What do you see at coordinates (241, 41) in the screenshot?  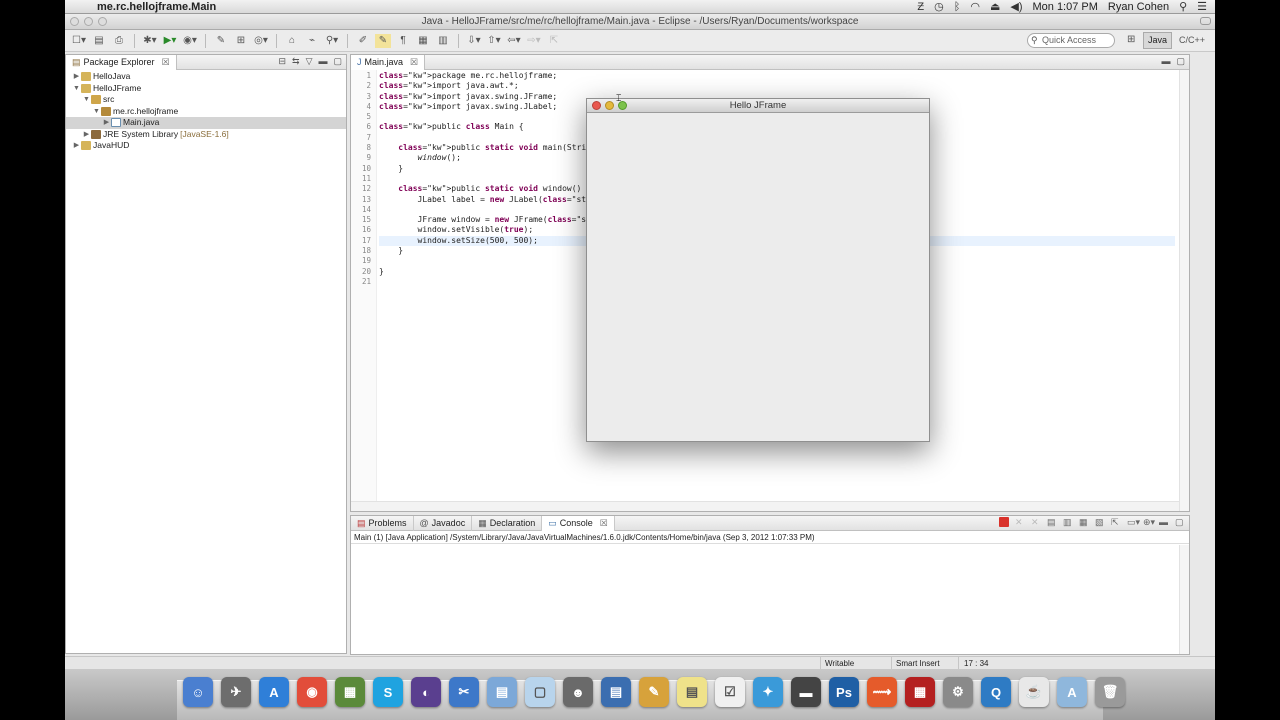 I see `new-package-icon: ⊞` at bounding box center [241, 41].